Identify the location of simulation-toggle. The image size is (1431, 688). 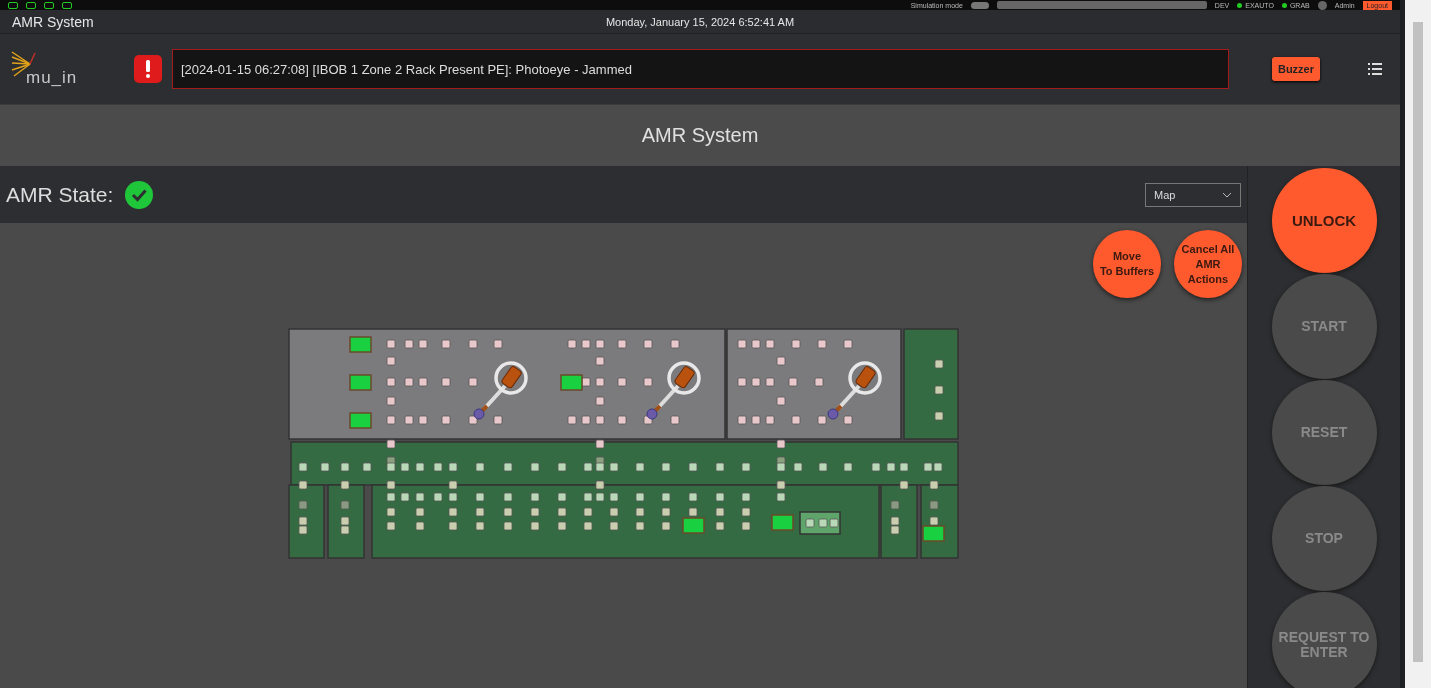
(979, 5).